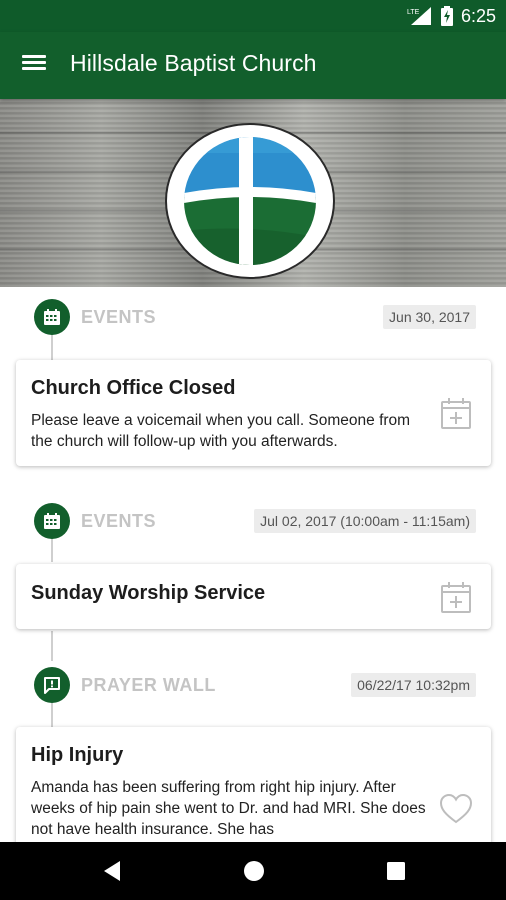 This screenshot has width=506, height=900. Describe the element at coordinates (77, 755) in the screenshot. I see `card-title: Hip Injury` at that location.